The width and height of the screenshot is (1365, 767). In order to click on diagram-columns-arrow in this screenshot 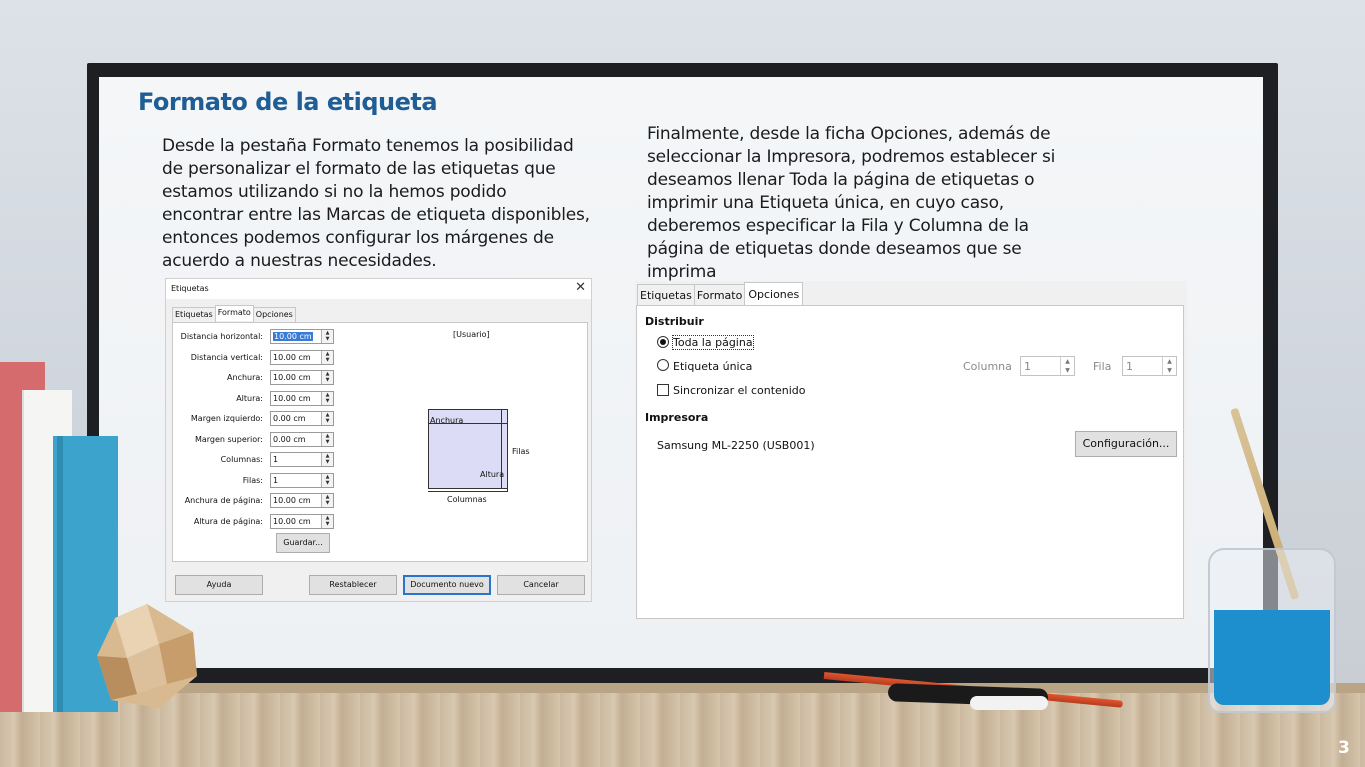, I will do `click(468, 491)`.